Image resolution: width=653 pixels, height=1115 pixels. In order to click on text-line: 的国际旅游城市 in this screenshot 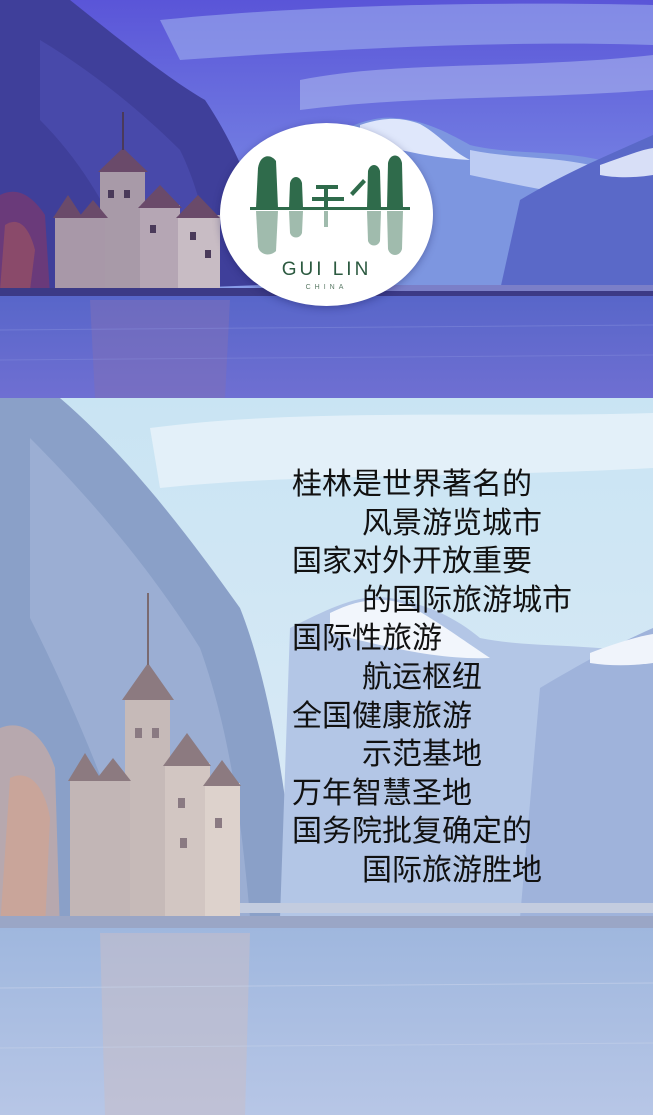, I will do `click(467, 600)`.